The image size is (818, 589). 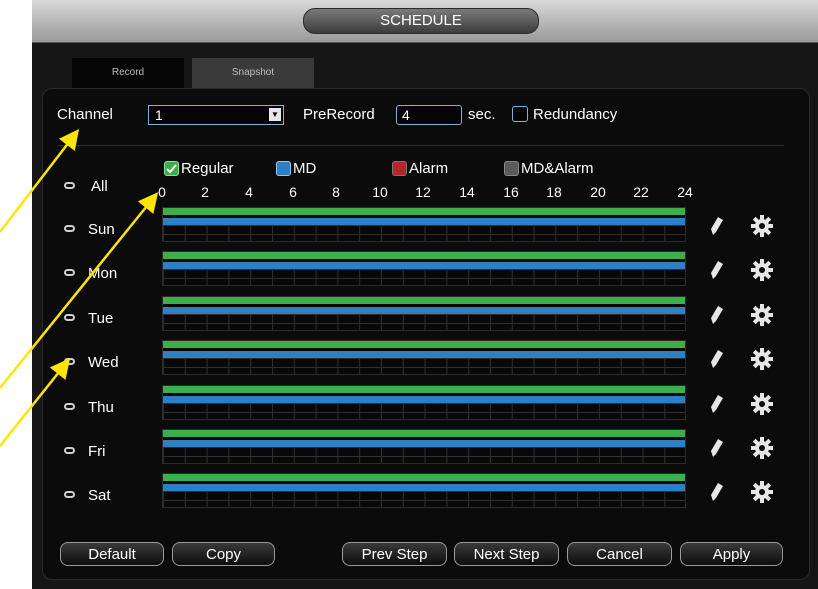 What do you see at coordinates (40, 181) in the screenshot?
I see `channel-arrow` at bounding box center [40, 181].